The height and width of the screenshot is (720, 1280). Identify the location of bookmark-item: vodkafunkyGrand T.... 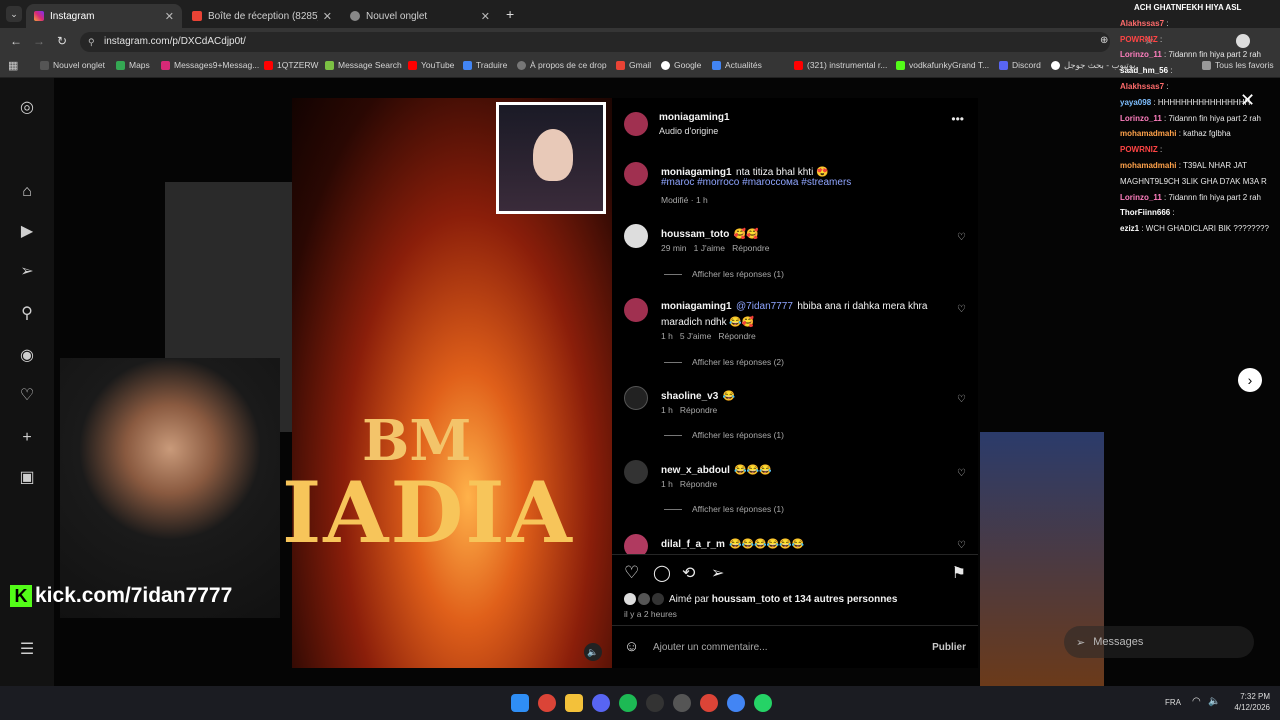
(942, 65).